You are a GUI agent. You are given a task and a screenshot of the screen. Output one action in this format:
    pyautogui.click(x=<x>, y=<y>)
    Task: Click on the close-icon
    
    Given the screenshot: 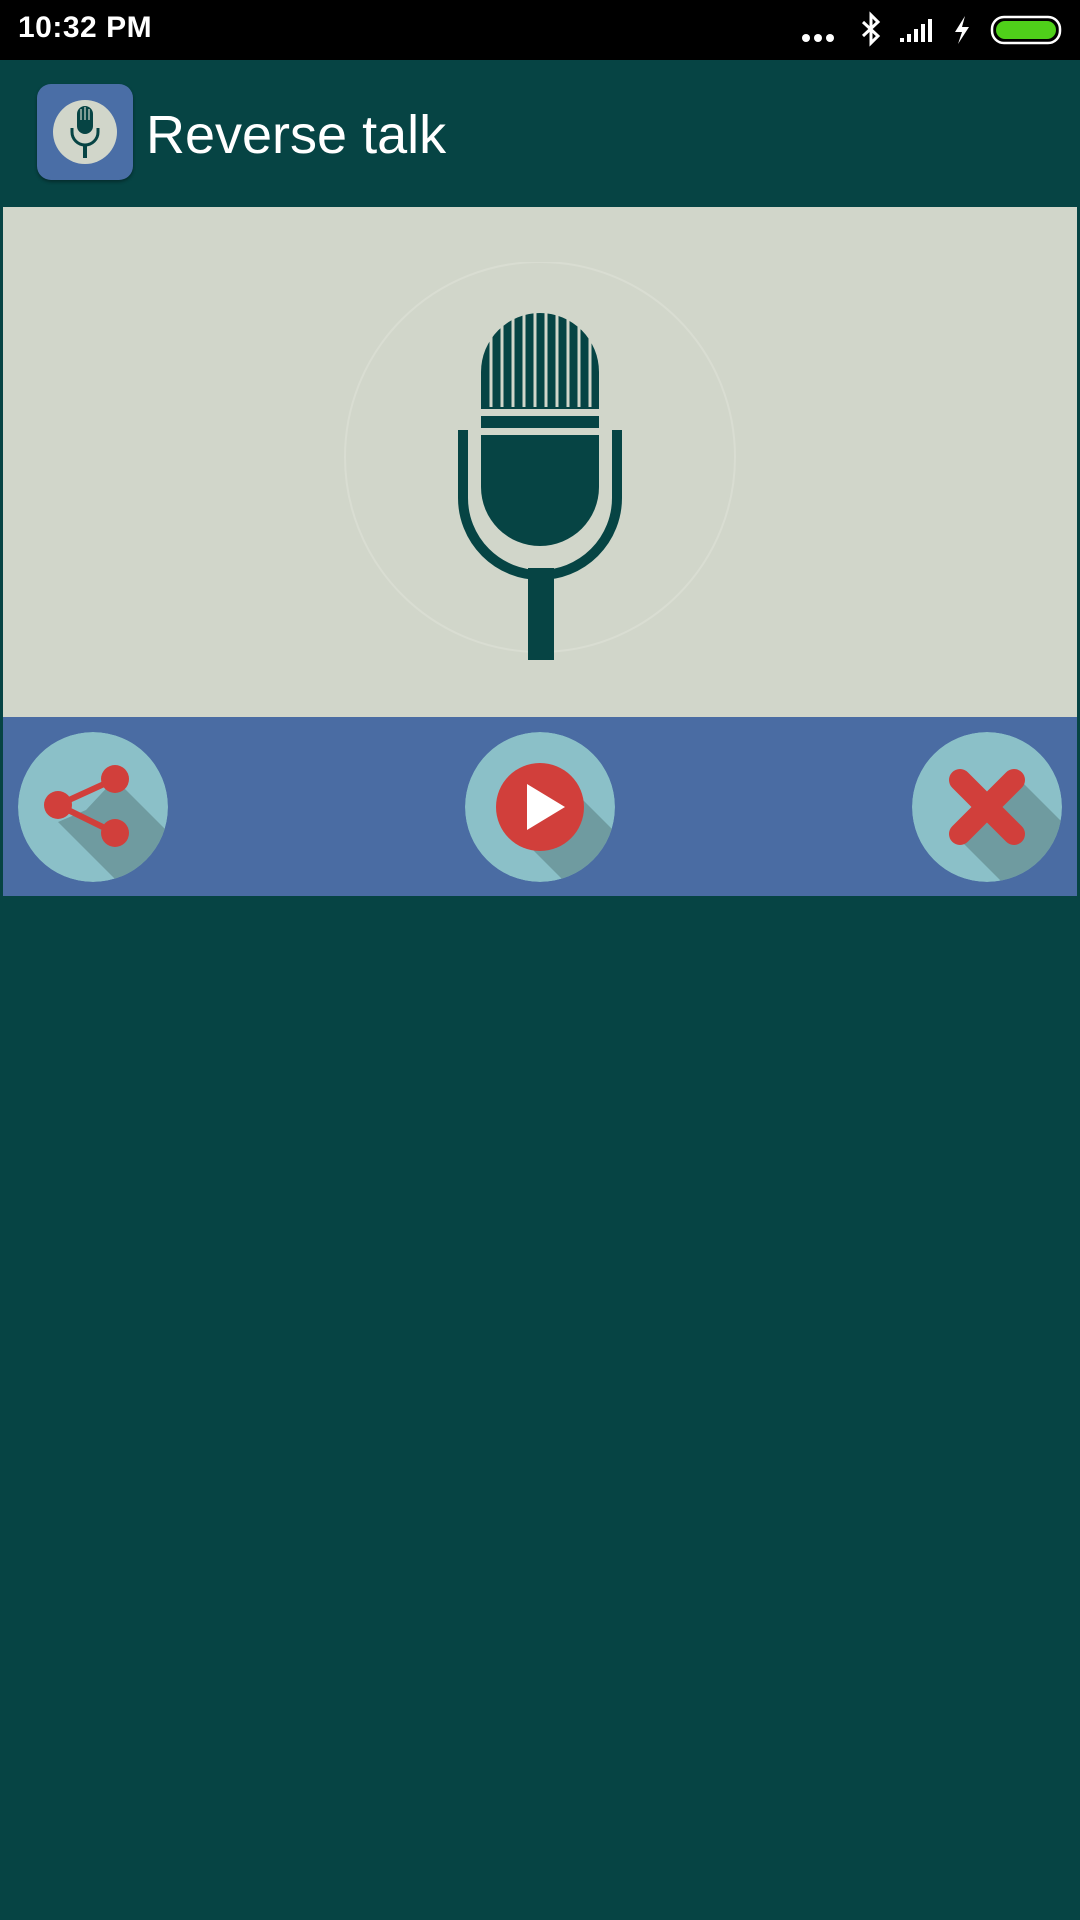 What is the action you would take?
    pyautogui.click(x=987, y=807)
    